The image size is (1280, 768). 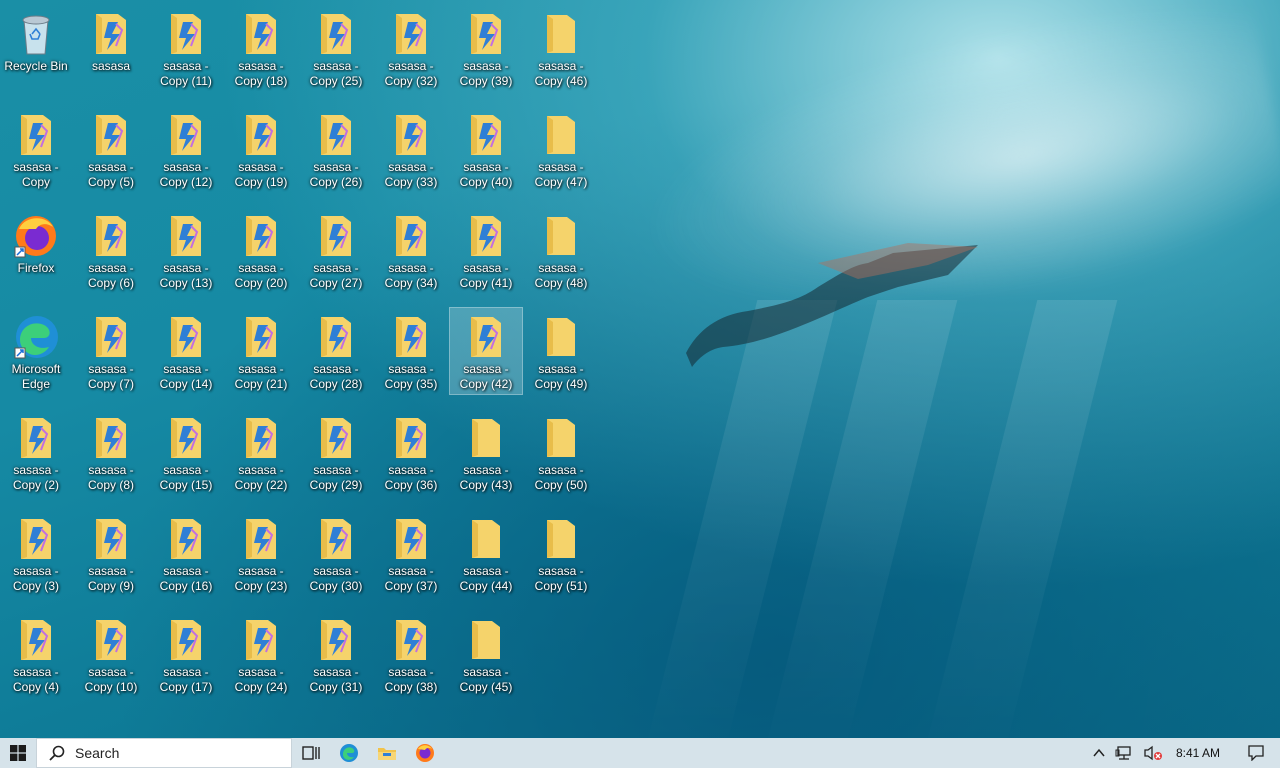 What do you see at coordinates (36, 654) in the screenshot?
I see `desktop-icon: sasasa - Copy (4)` at bounding box center [36, 654].